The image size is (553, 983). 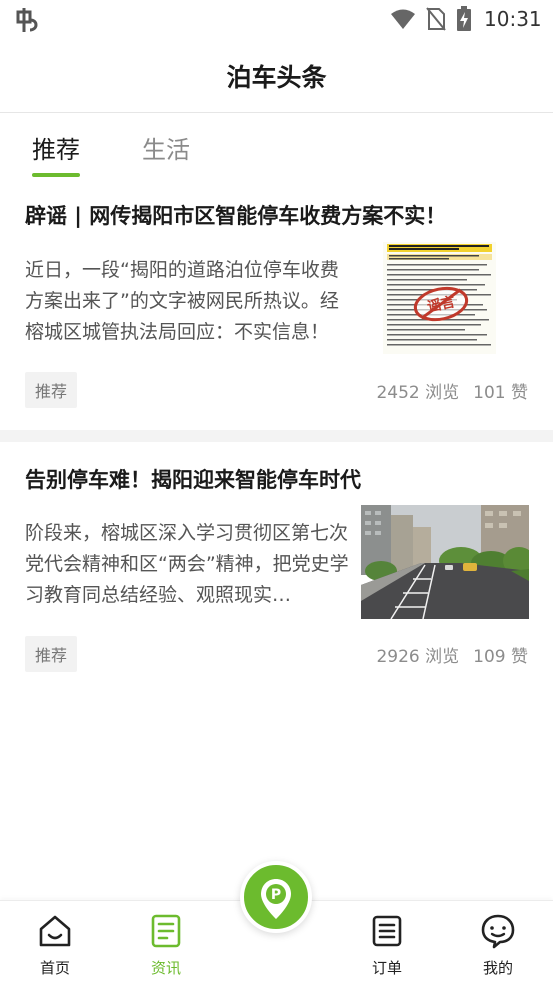 I want to click on like-count: 101 赞, so click(x=500, y=393).